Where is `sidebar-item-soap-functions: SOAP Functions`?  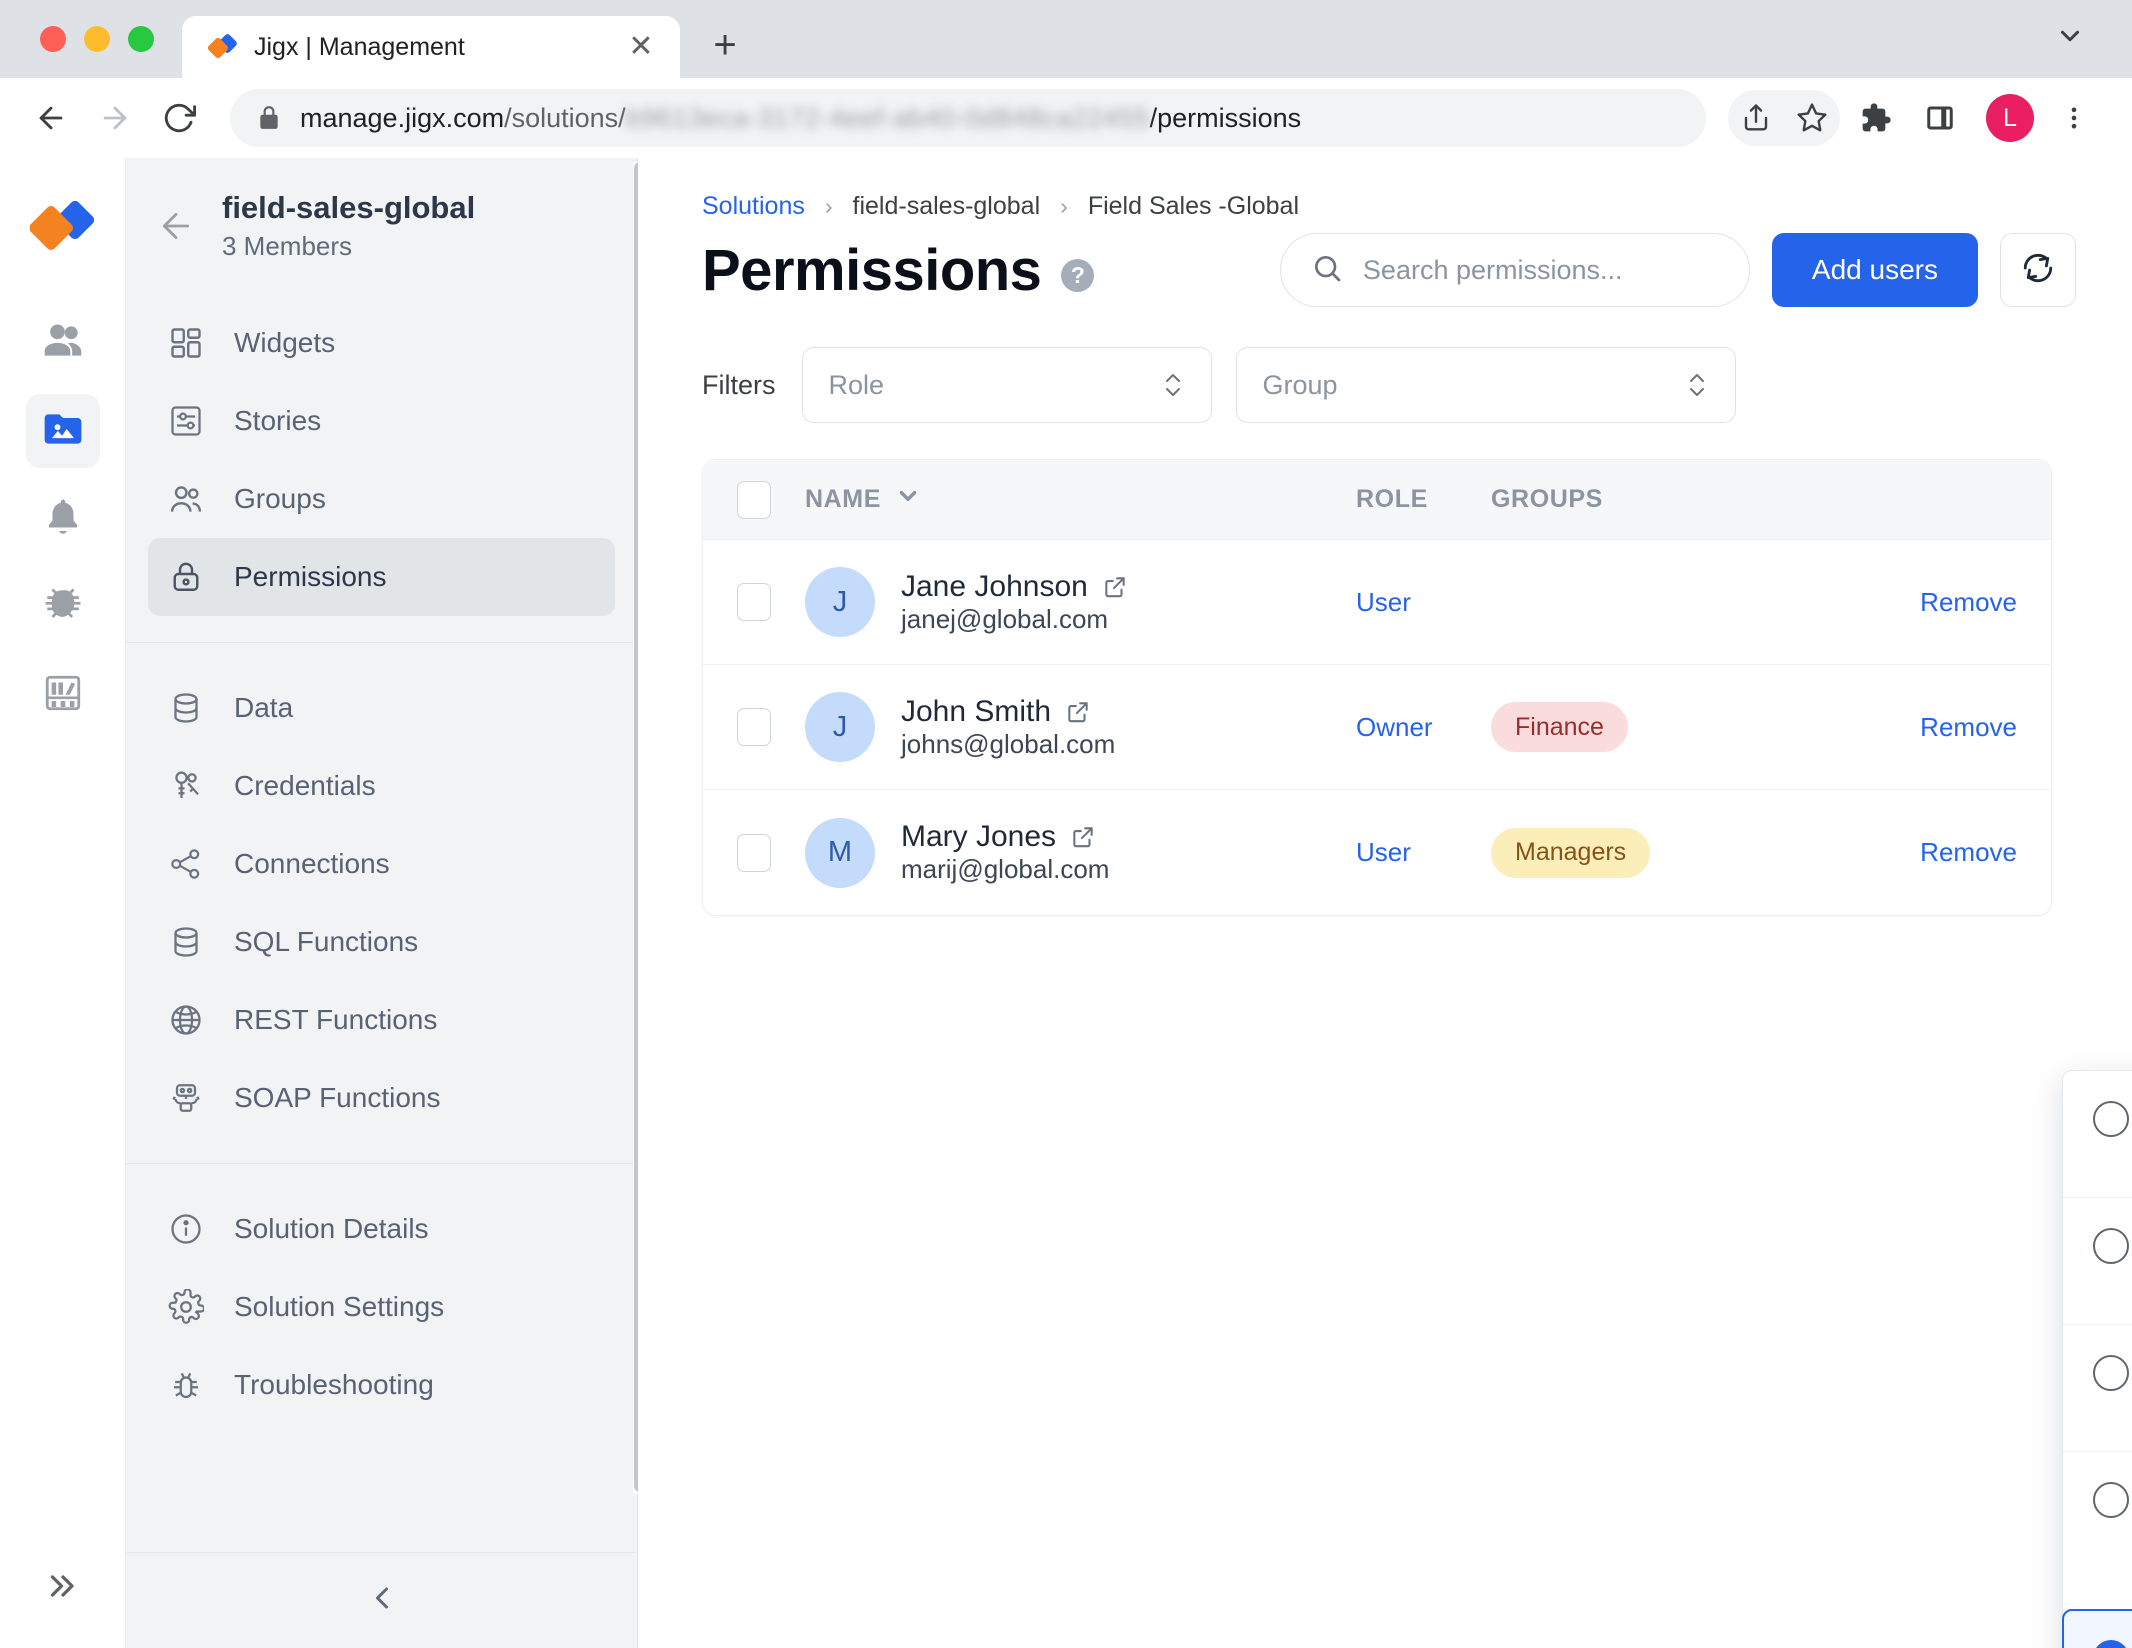 sidebar-item-soap-functions: SOAP Functions is located at coordinates (381, 1098).